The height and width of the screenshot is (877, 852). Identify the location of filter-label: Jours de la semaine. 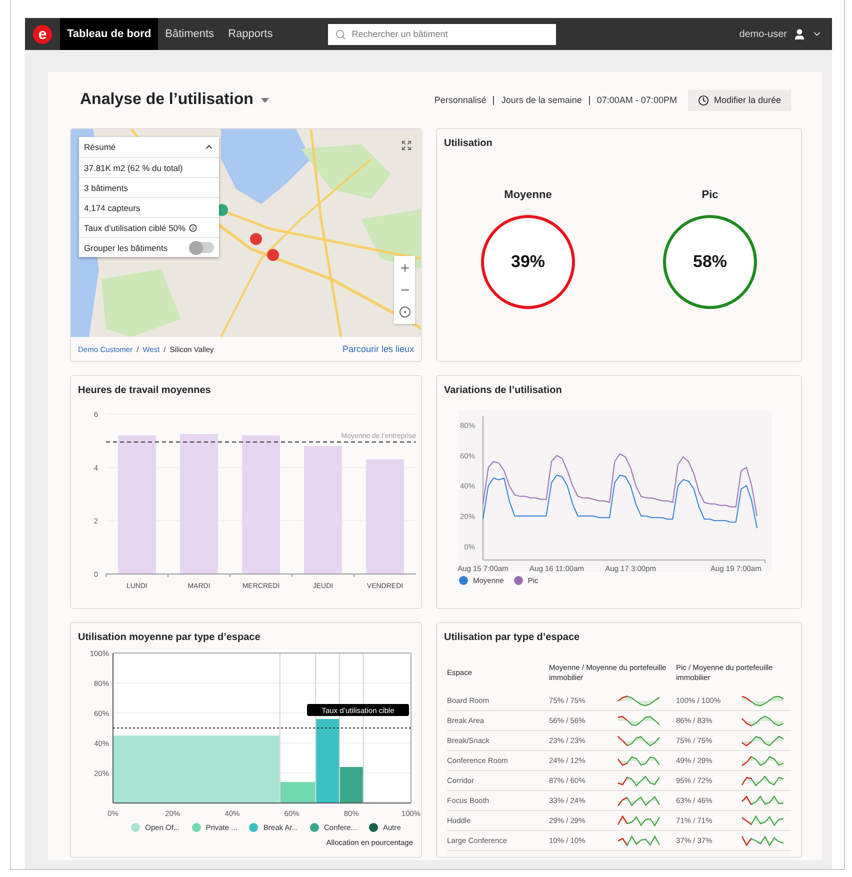
(541, 100).